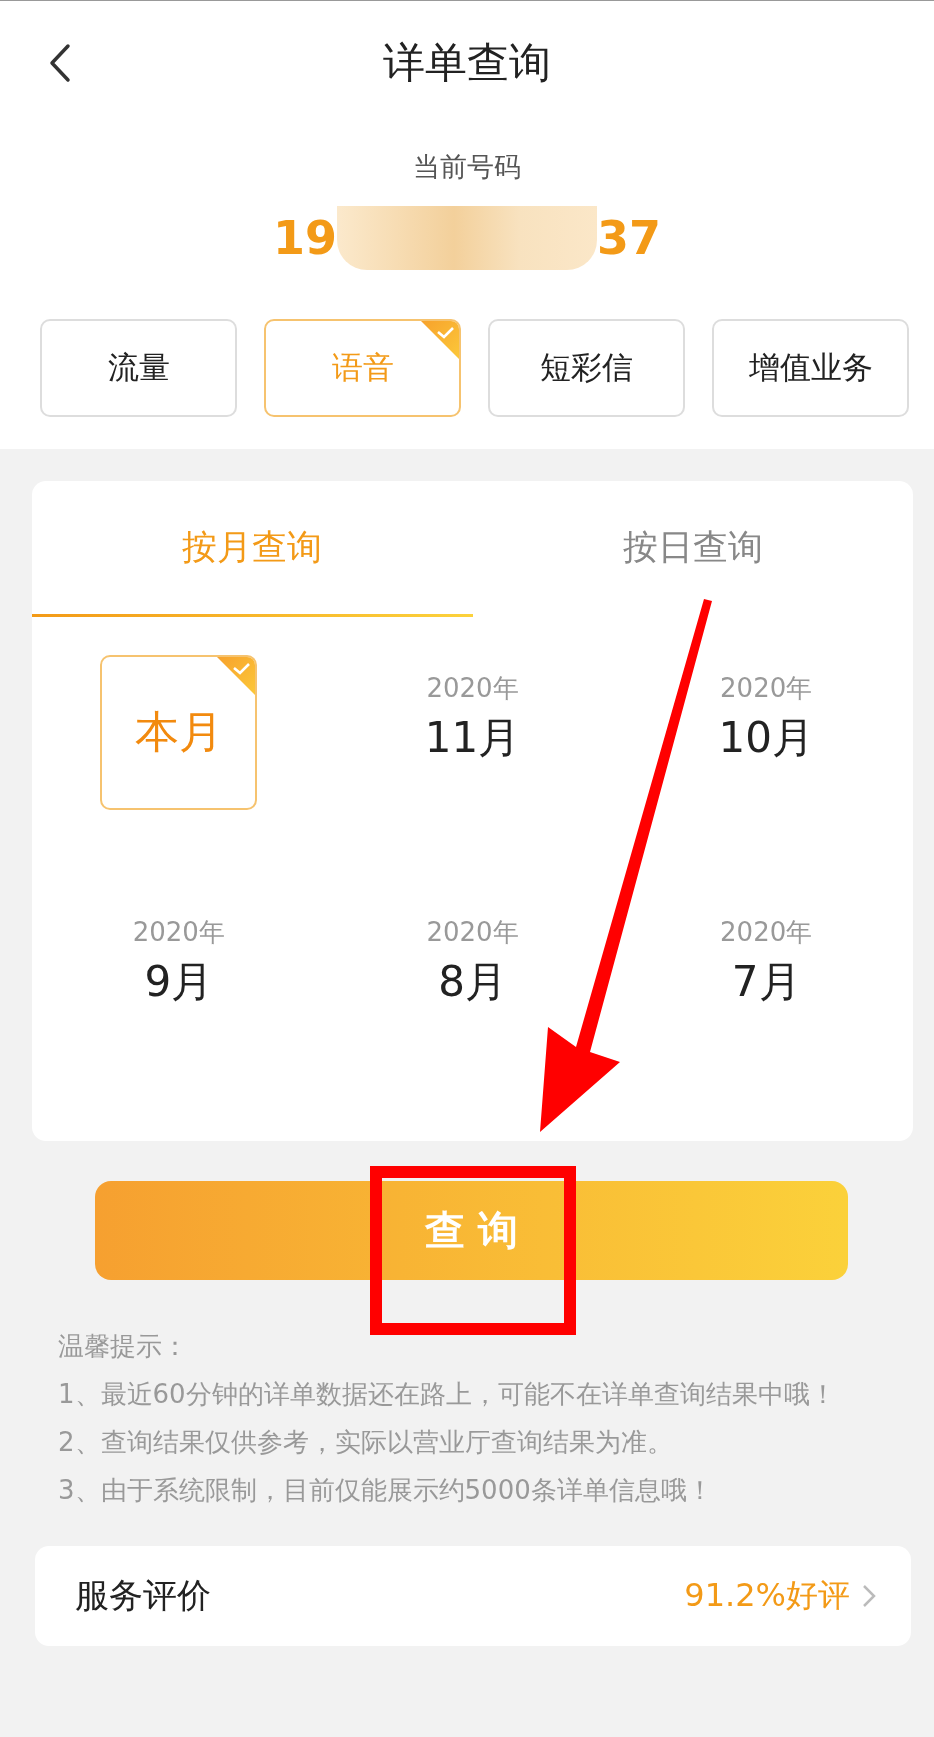 This screenshot has height=1737, width=934. What do you see at coordinates (467, 167) in the screenshot?
I see `number-label: 当前号码` at bounding box center [467, 167].